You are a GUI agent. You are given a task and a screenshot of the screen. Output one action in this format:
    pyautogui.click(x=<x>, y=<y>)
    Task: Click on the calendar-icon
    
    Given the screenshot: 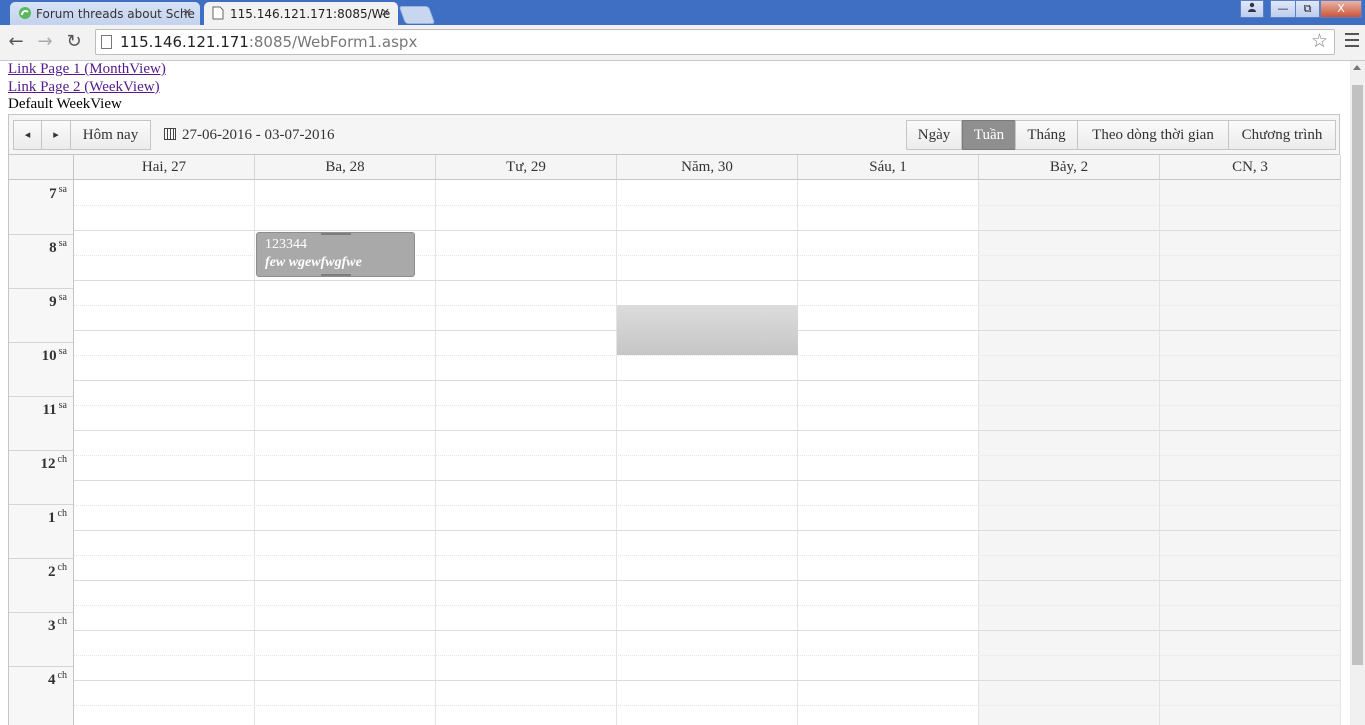 What is the action you would take?
    pyautogui.click(x=170, y=134)
    